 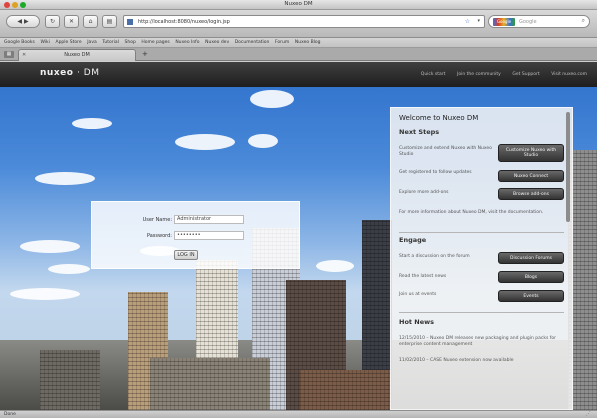 What do you see at coordinates (588, 414) in the screenshot?
I see `resize-grip-icon: ⋰` at bounding box center [588, 414].